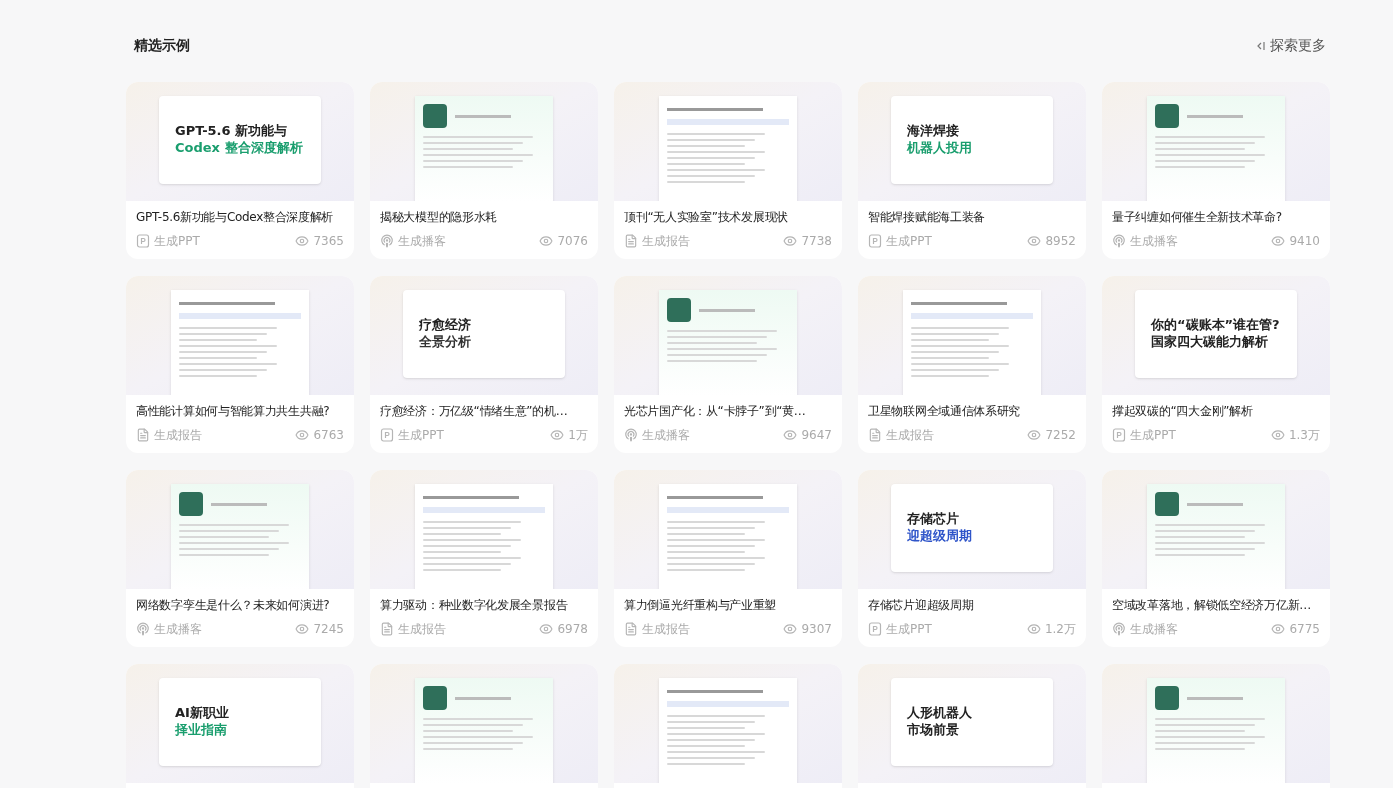 This screenshot has height=788, width=1393. What do you see at coordinates (572, 629) in the screenshot?
I see `view-count: 6978` at bounding box center [572, 629].